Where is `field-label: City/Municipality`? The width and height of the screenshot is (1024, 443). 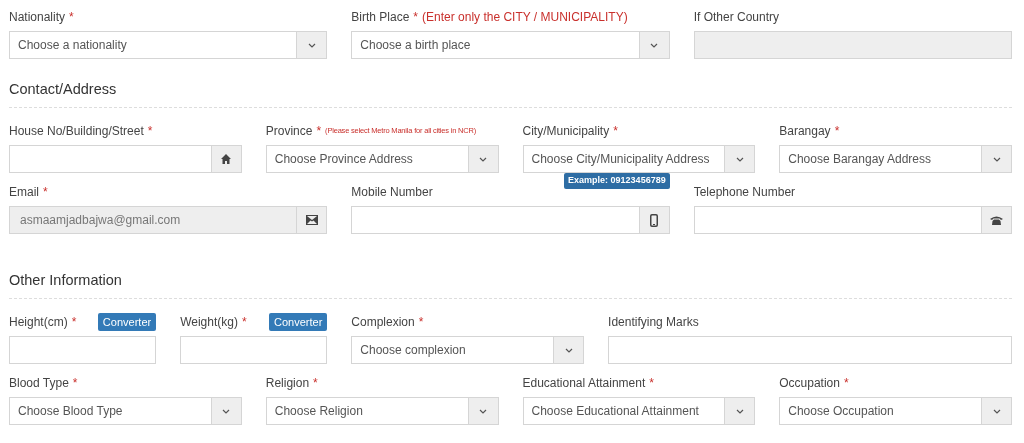 field-label: City/Municipality is located at coordinates (566, 131).